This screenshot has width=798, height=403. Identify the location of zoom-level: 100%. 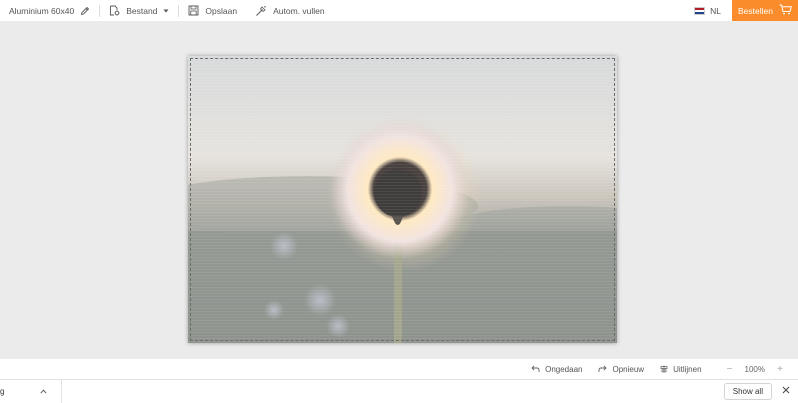
(754, 369).